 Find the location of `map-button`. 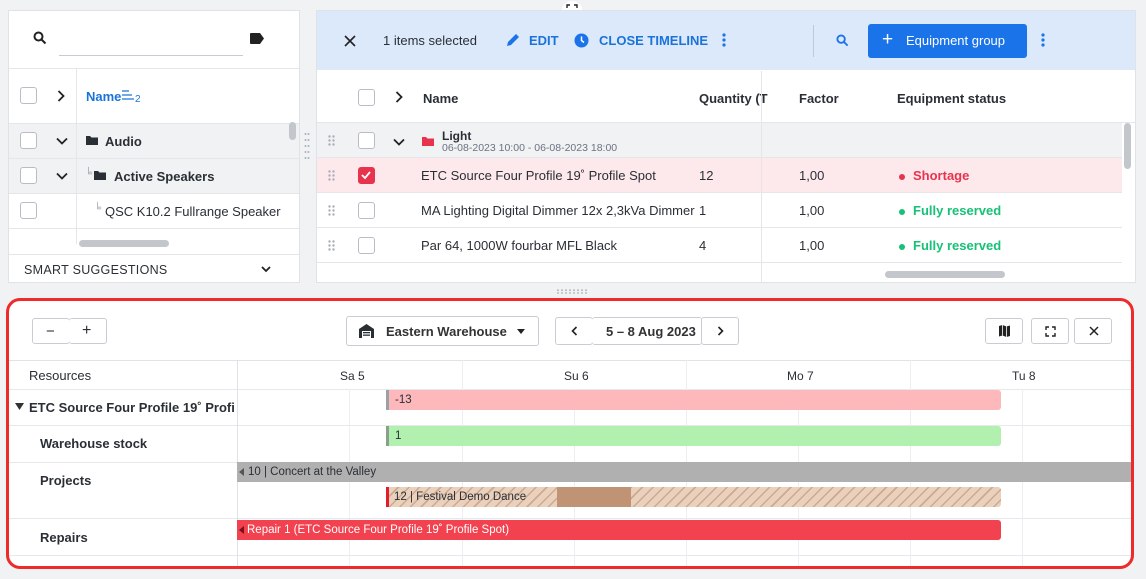

map-button is located at coordinates (1004, 331).